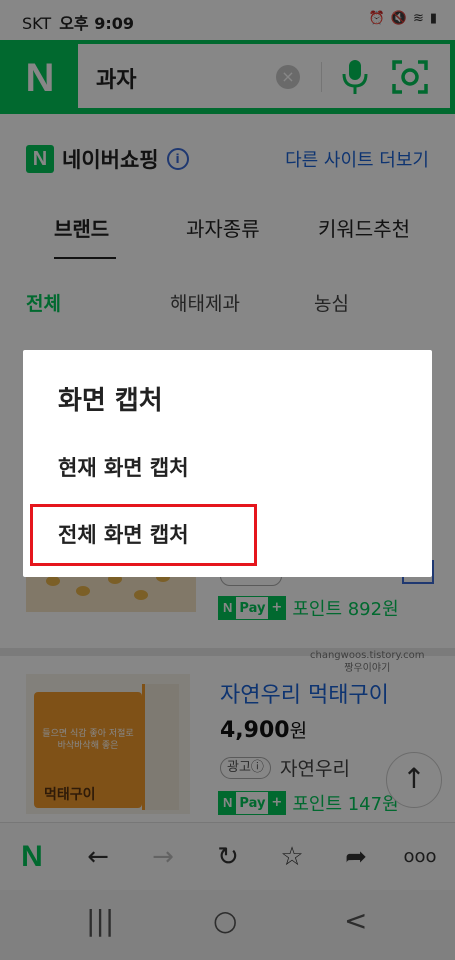  I want to click on capture-current-screen-option: 현재 화면 캡처, so click(123, 467).